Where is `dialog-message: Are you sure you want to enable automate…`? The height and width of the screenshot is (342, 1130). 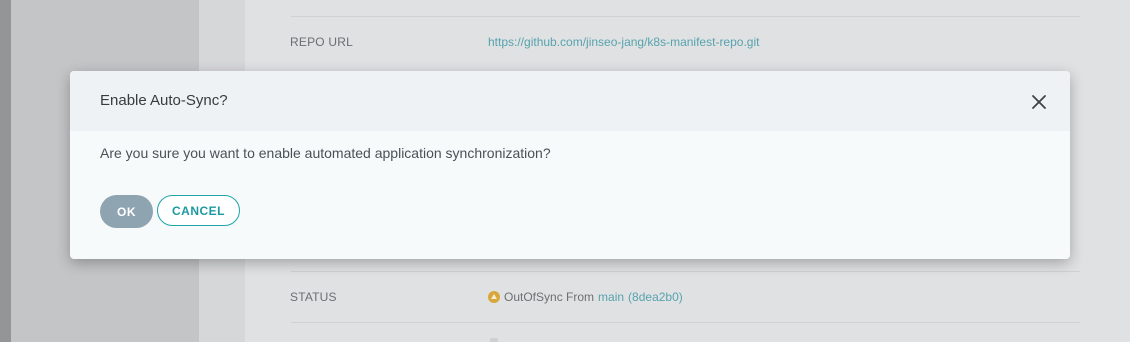 dialog-message: Are you sure you want to enable automate… is located at coordinates (325, 153).